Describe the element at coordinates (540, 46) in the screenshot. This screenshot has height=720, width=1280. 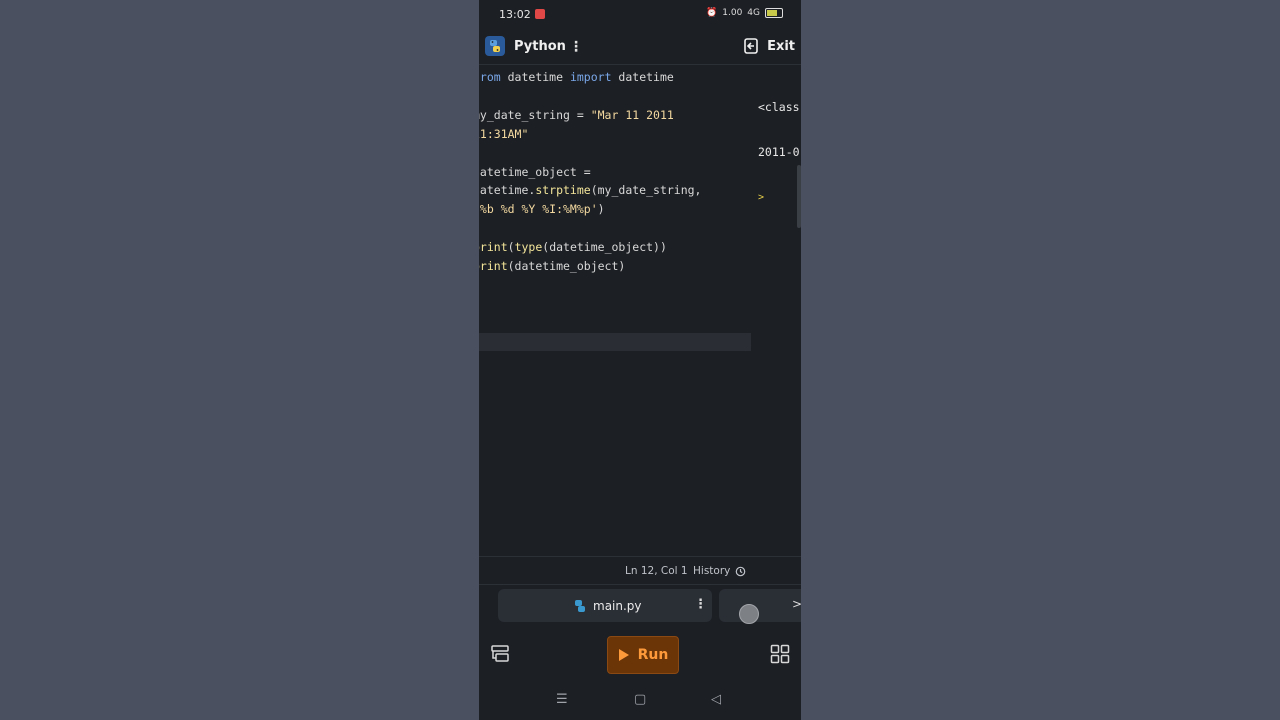
I see `language-title: Python` at that location.